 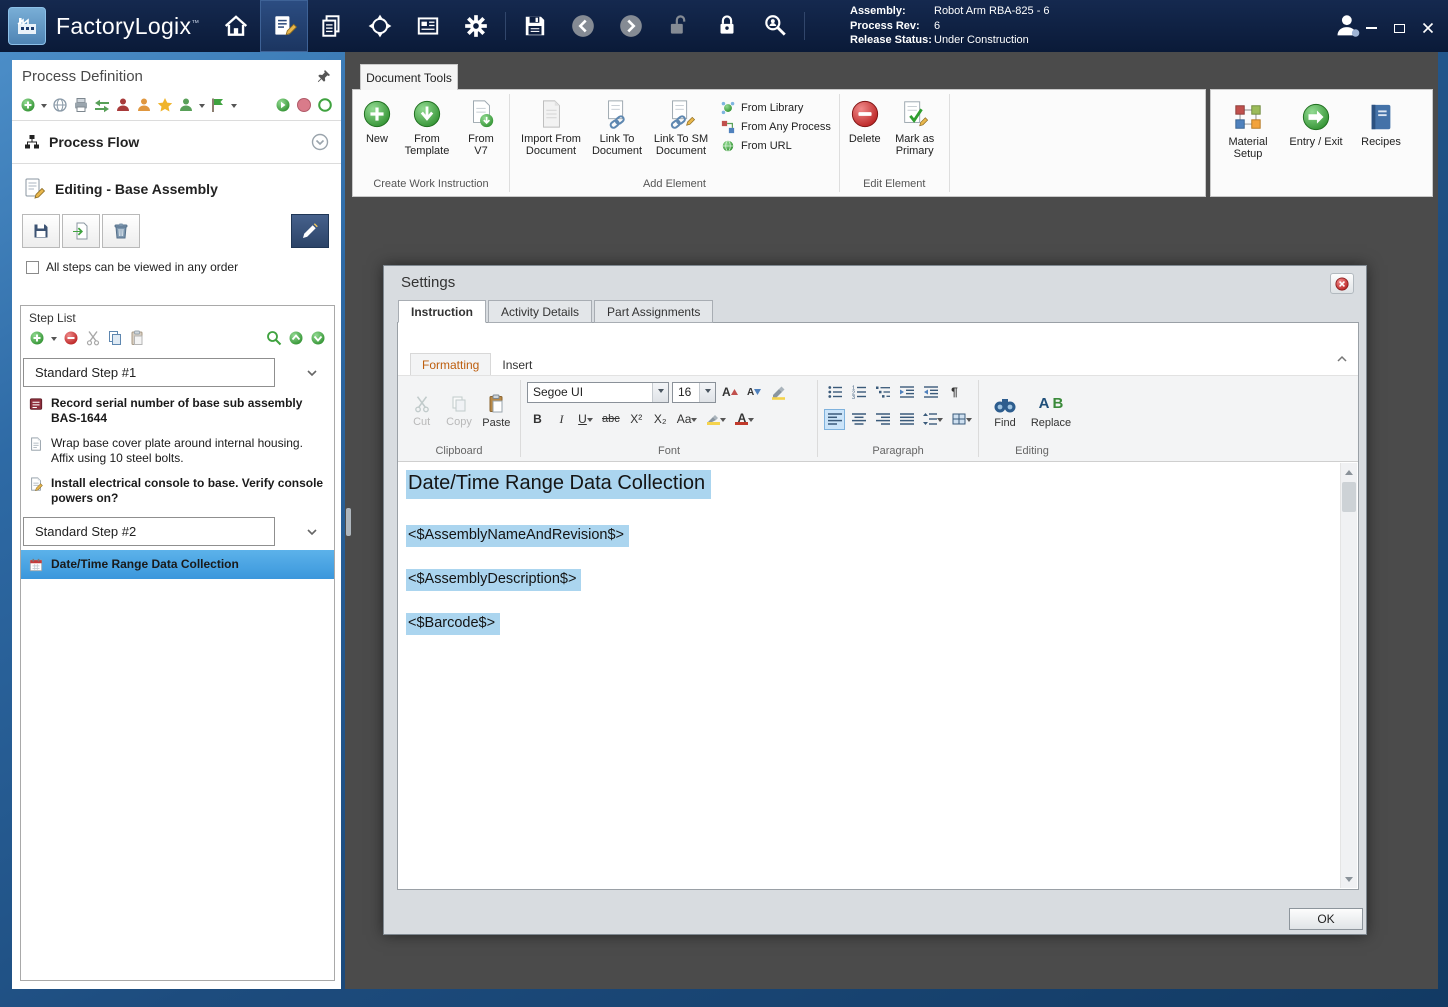 I want to click on strikethrough-button: abc, so click(x=611, y=419).